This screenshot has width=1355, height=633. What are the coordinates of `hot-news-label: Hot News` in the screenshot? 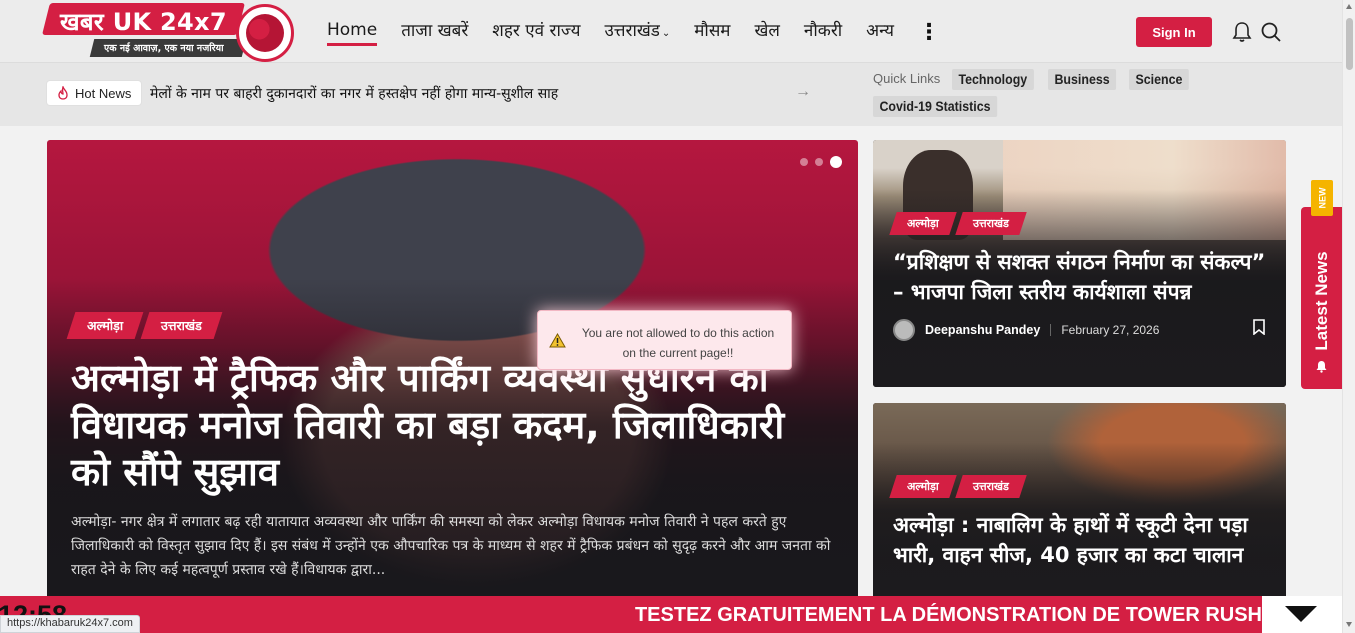 It's located at (103, 93).